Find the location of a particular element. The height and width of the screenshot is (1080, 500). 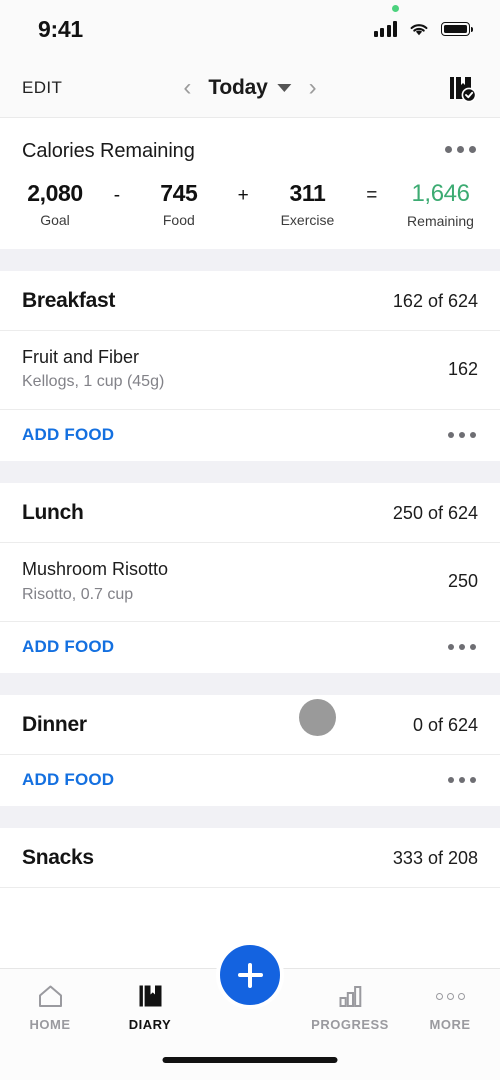

bar-chart-icon is located at coordinates (350, 996).